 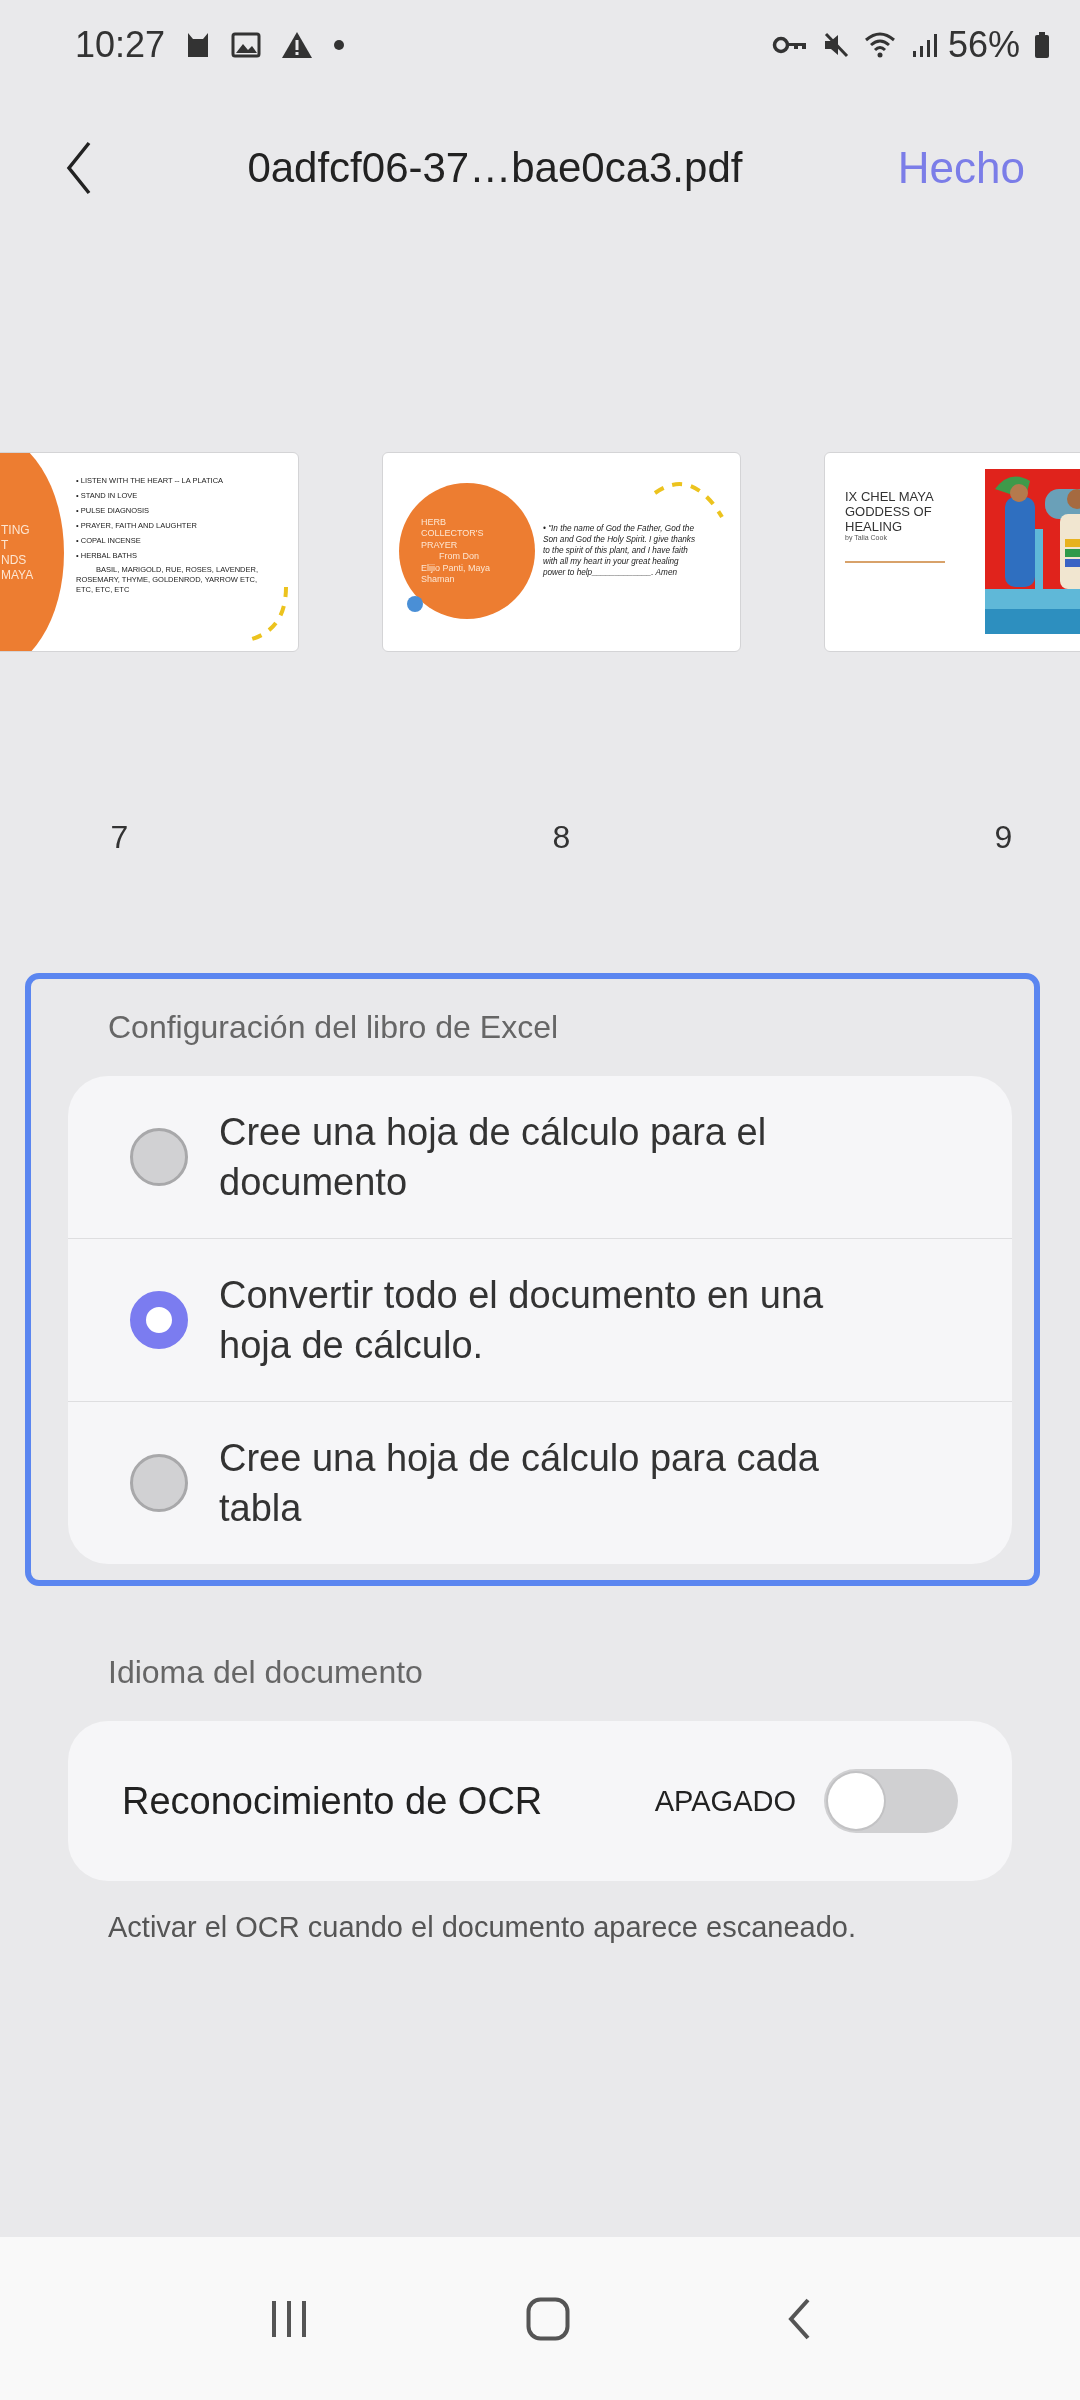 What do you see at coordinates (1003, 837) in the screenshot?
I see `page-number: 9` at bounding box center [1003, 837].